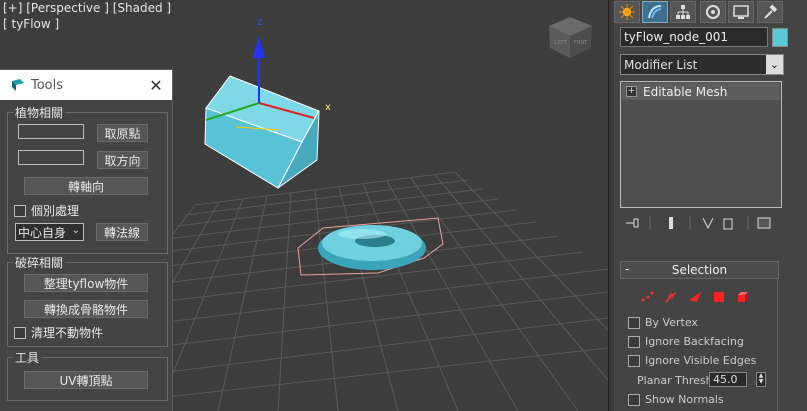 The width and height of the screenshot is (807, 411). I want to click on modify-icon, so click(655, 12).